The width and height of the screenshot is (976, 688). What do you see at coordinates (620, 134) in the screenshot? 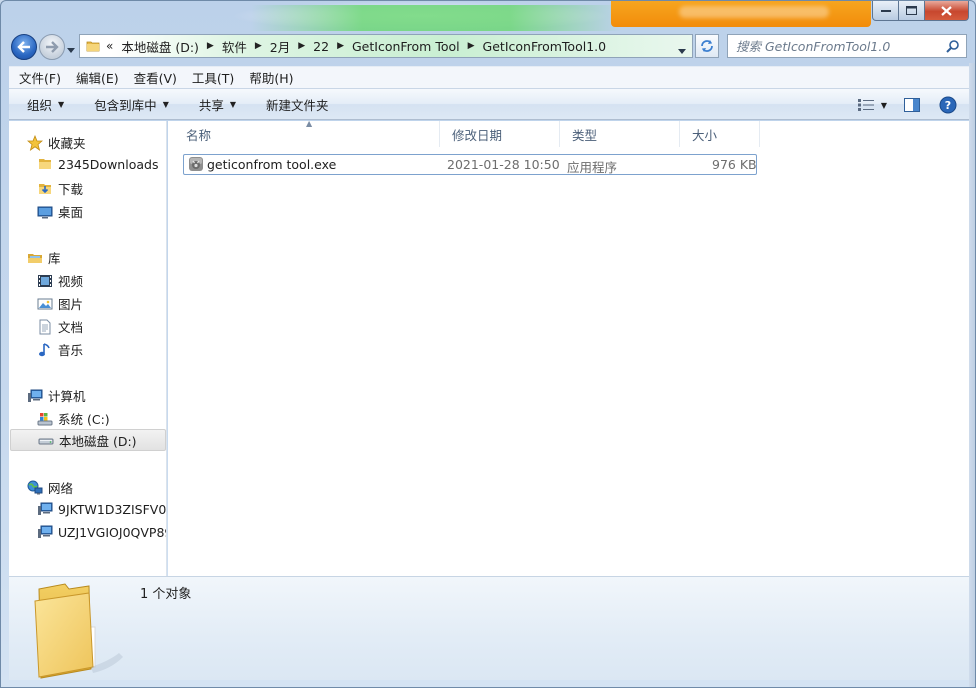
I see `column-header-type: 类型` at bounding box center [620, 134].